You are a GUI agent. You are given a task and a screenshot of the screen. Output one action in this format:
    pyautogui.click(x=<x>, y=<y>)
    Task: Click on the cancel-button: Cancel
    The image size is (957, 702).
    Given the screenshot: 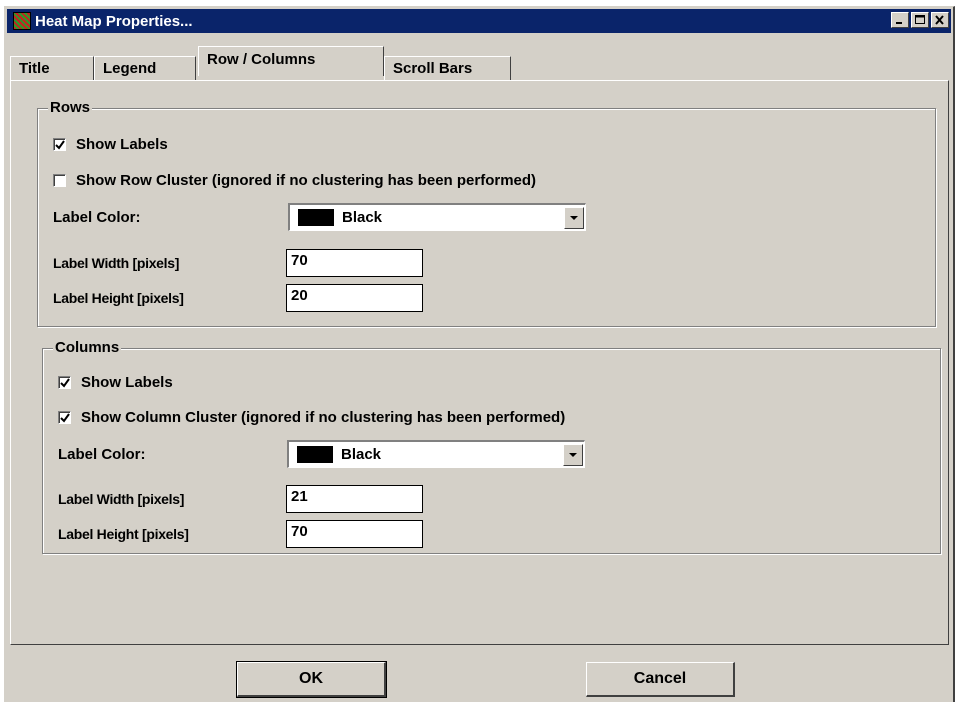 What is the action you would take?
    pyautogui.click(x=660, y=679)
    